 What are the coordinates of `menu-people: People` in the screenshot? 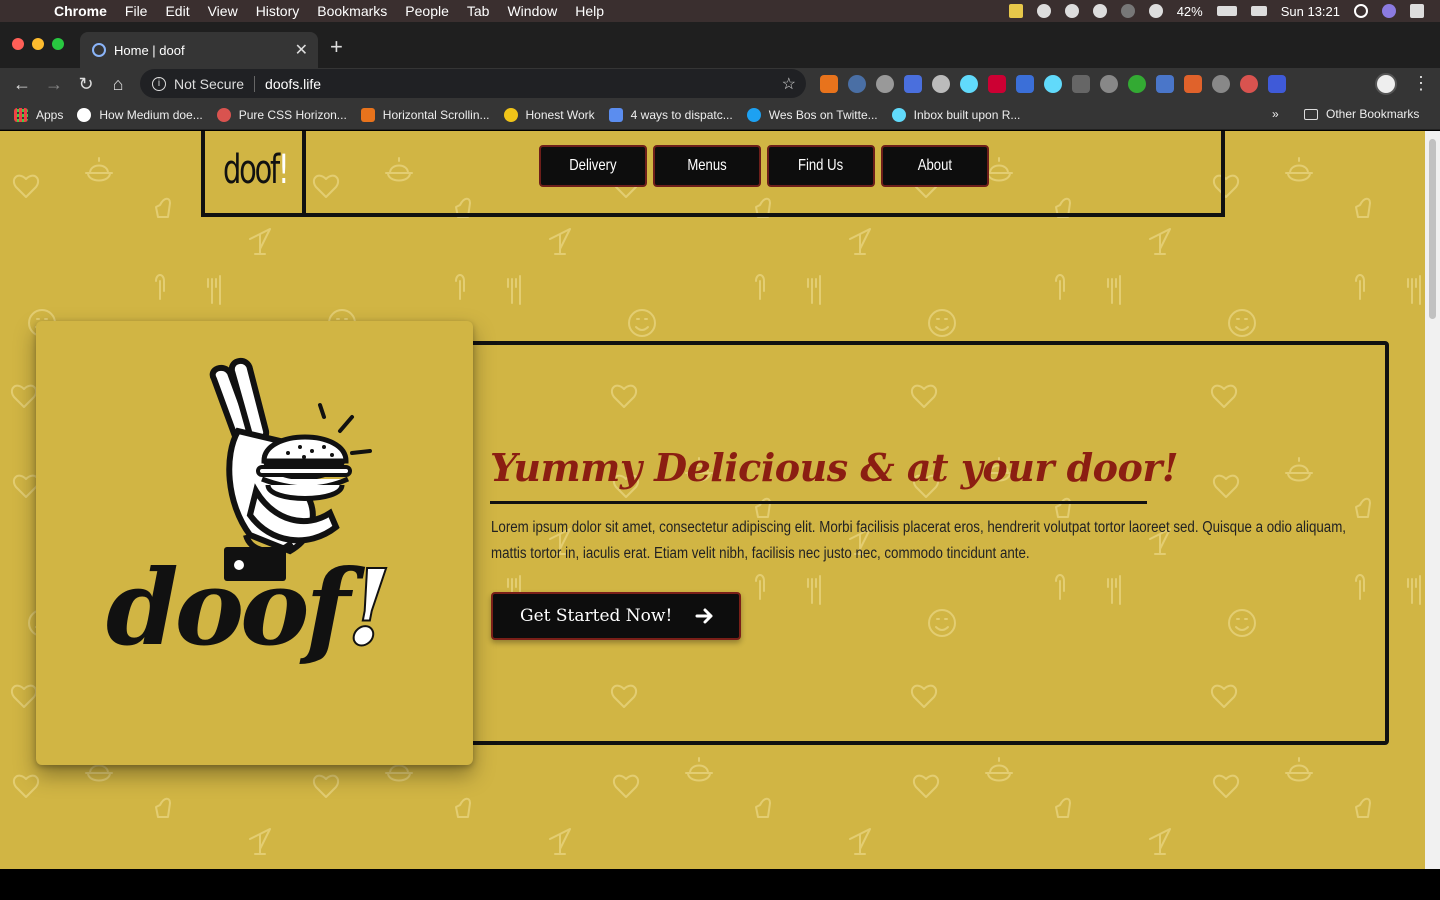 It's located at (427, 11).